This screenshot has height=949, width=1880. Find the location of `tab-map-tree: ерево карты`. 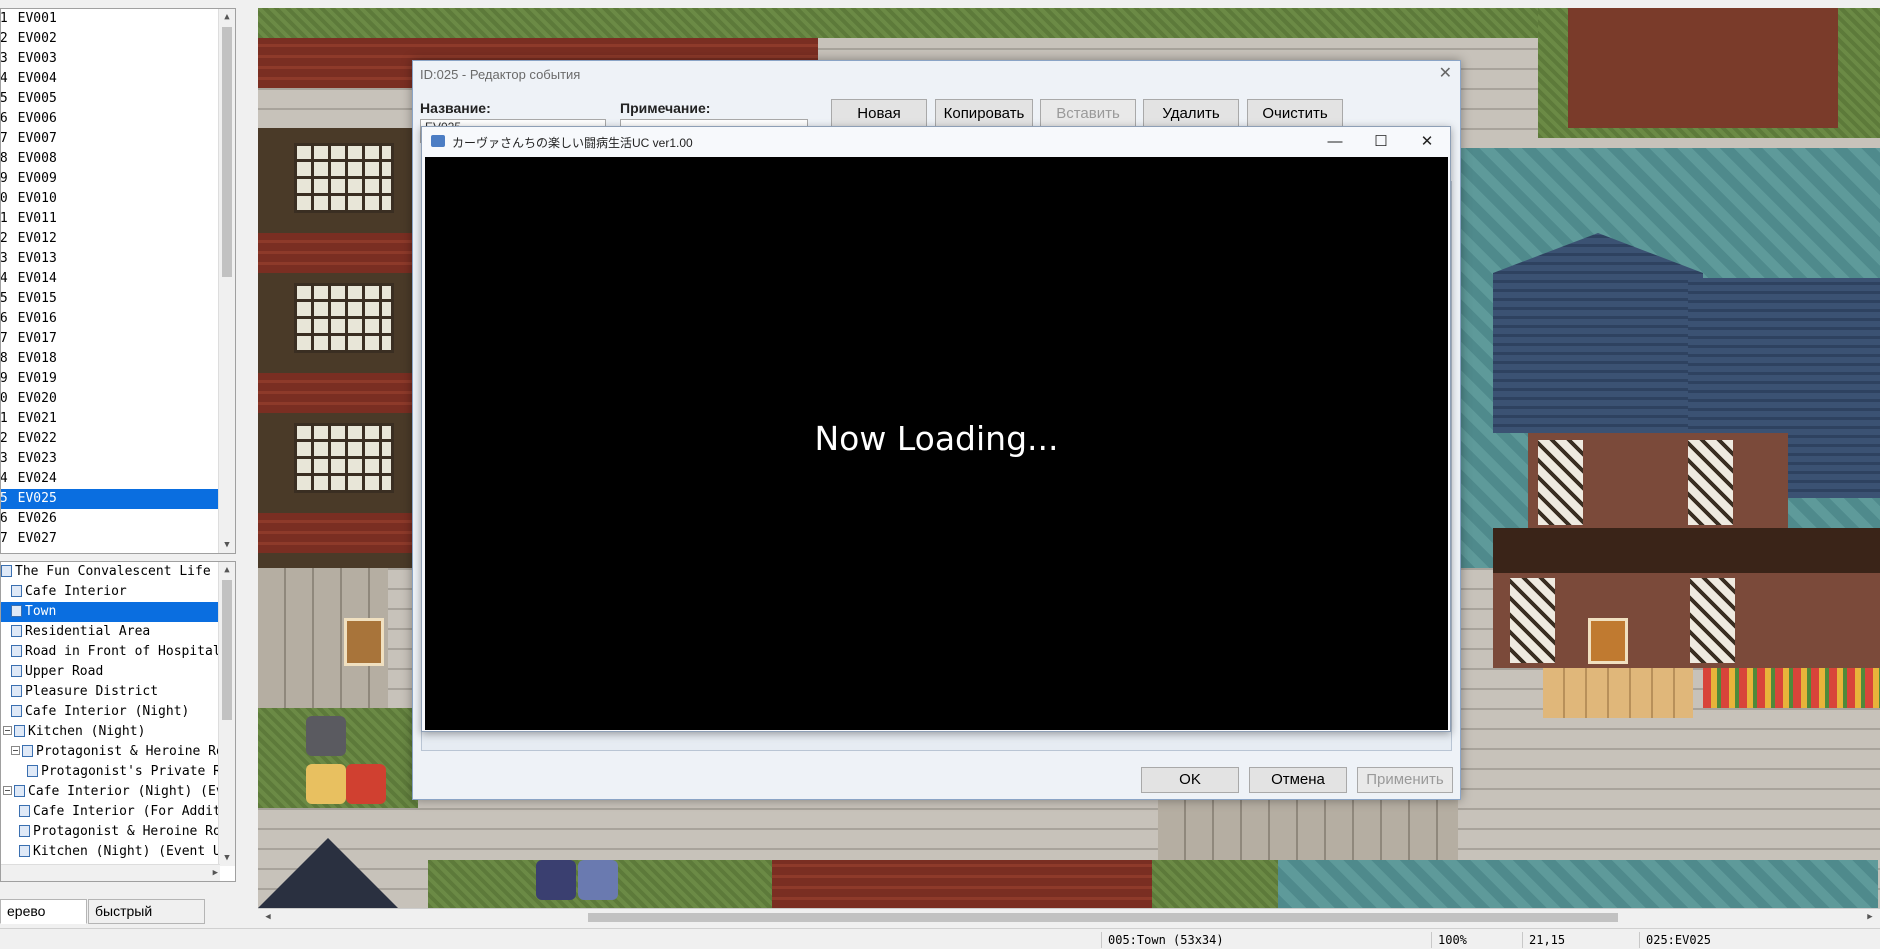

tab-map-tree: ерево карты is located at coordinates (43, 920).